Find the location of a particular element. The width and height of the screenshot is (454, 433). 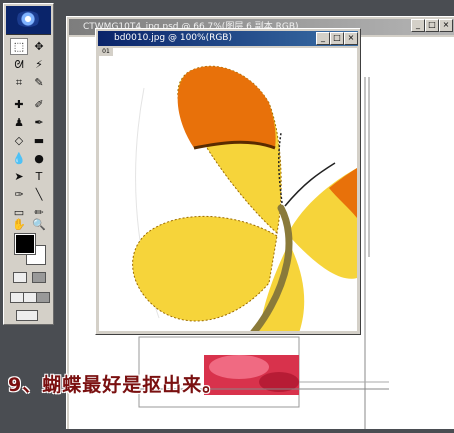

gradient-tool-icon: ▬ is located at coordinates (39, 140).